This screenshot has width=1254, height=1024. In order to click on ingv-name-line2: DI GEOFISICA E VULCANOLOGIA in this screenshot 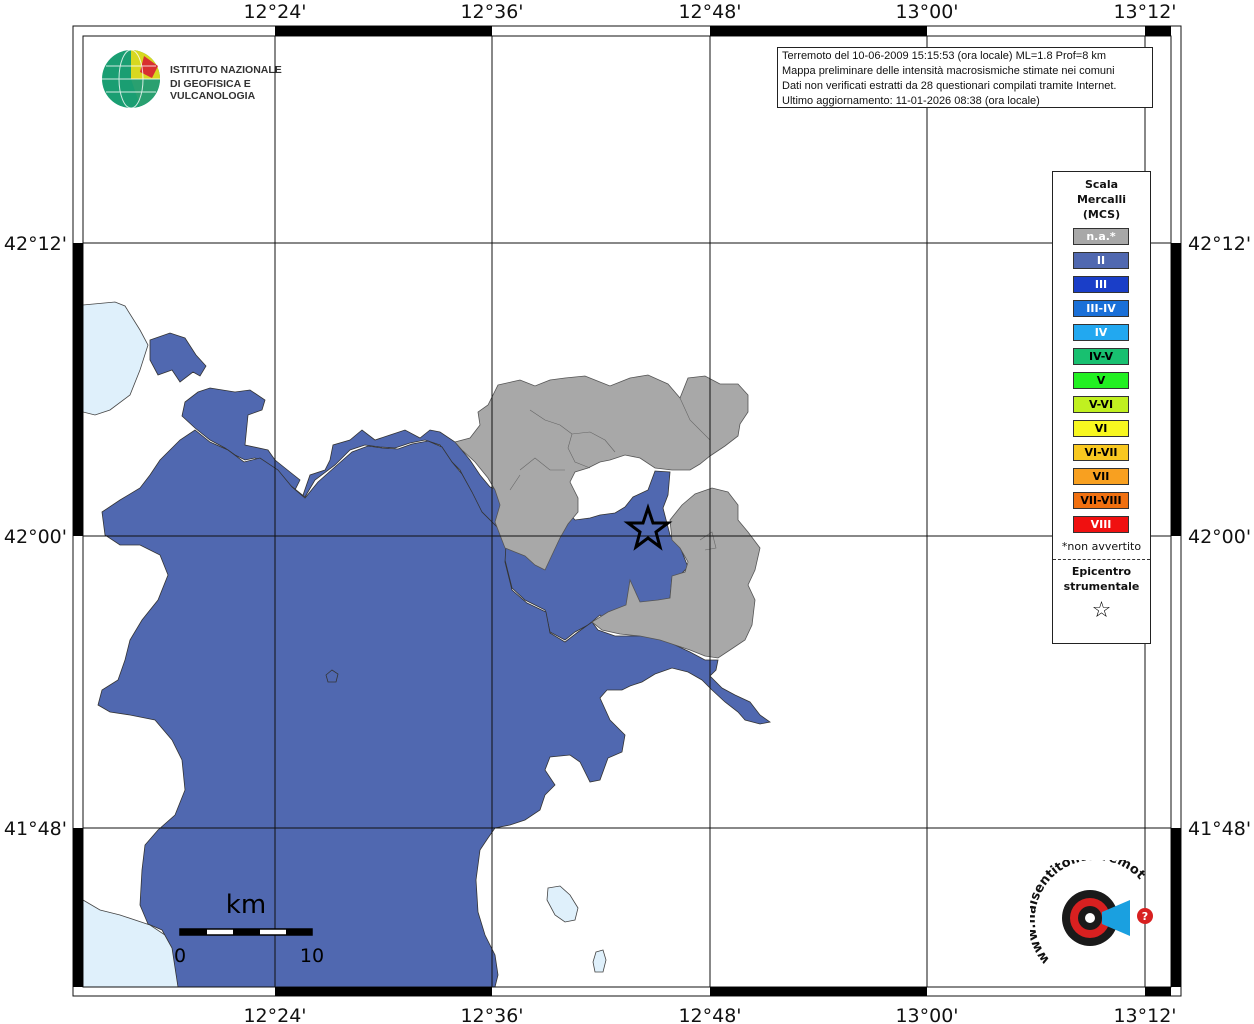, I will do `click(213, 90)`.